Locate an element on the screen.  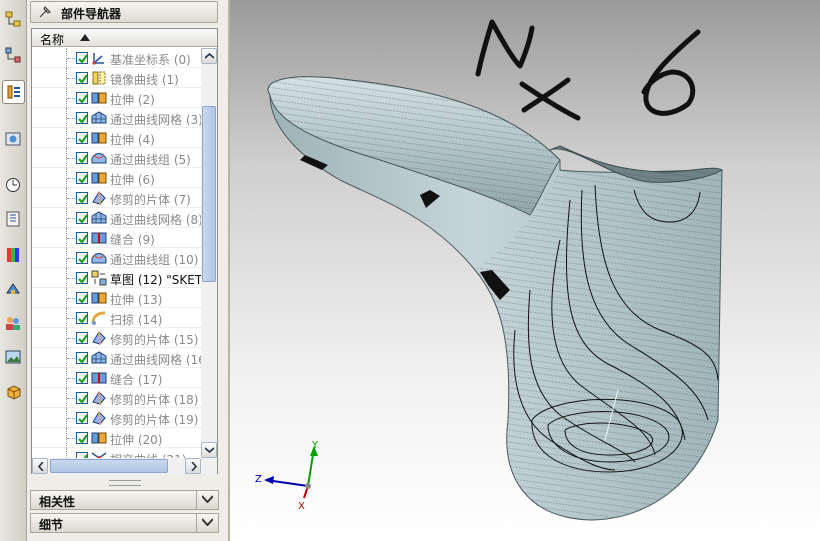
feature-row: 拉伸 (13) is located at coordinates (116, 298).